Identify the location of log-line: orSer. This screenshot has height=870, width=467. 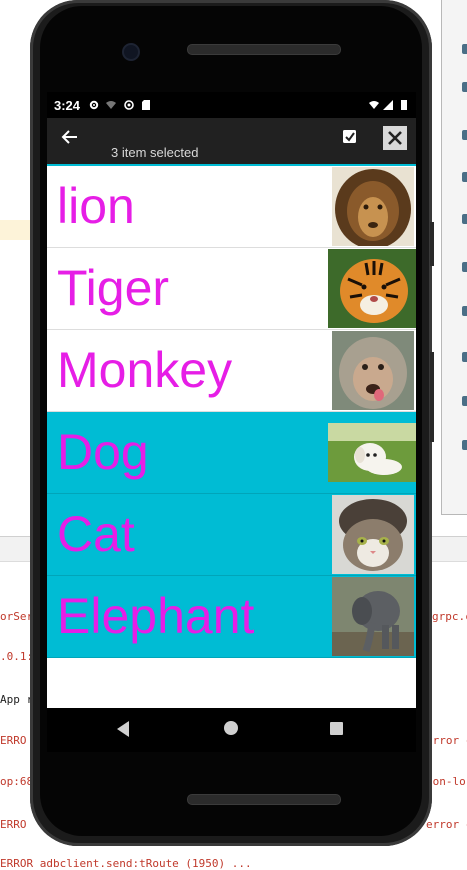
(17, 616).